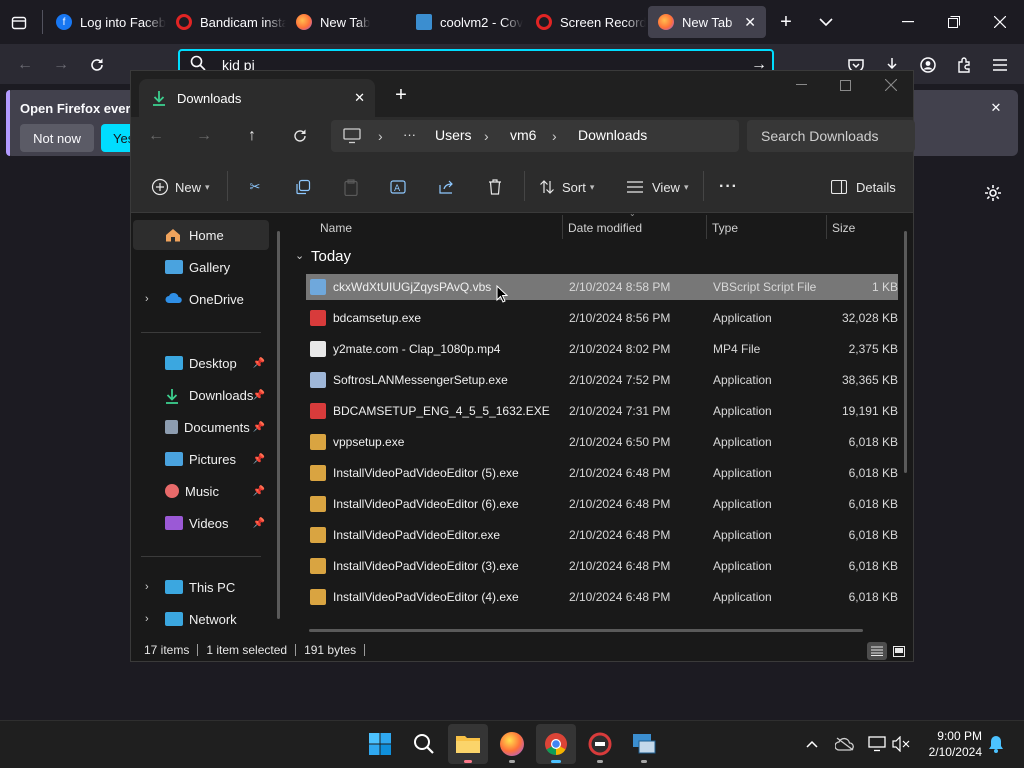 The height and width of the screenshot is (768, 1024). Describe the element at coordinates (447, 187) in the screenshot. I see `share-icon` at that location.